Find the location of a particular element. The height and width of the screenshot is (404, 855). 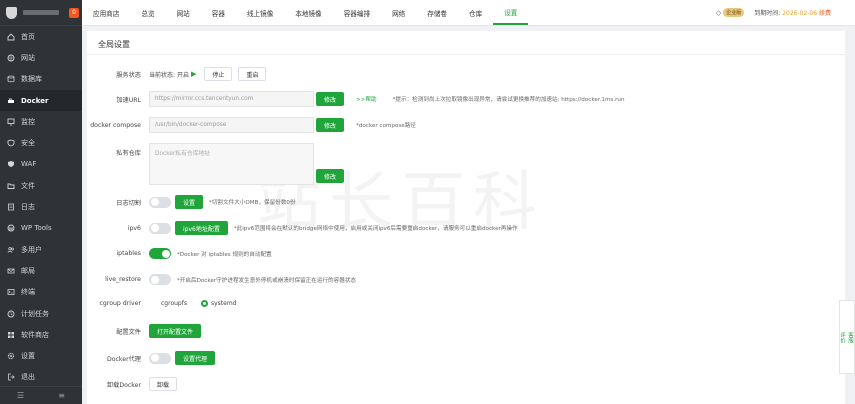

sidebar-item-网站: 网站 is located at coordinates (41, 57).